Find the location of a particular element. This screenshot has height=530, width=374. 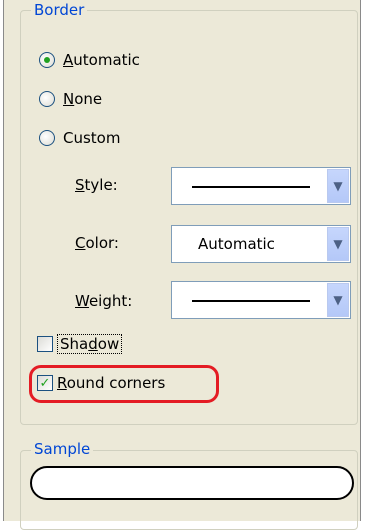

color-dropdown-arrow-icon: ▼ is located at coordinates (338, 244).